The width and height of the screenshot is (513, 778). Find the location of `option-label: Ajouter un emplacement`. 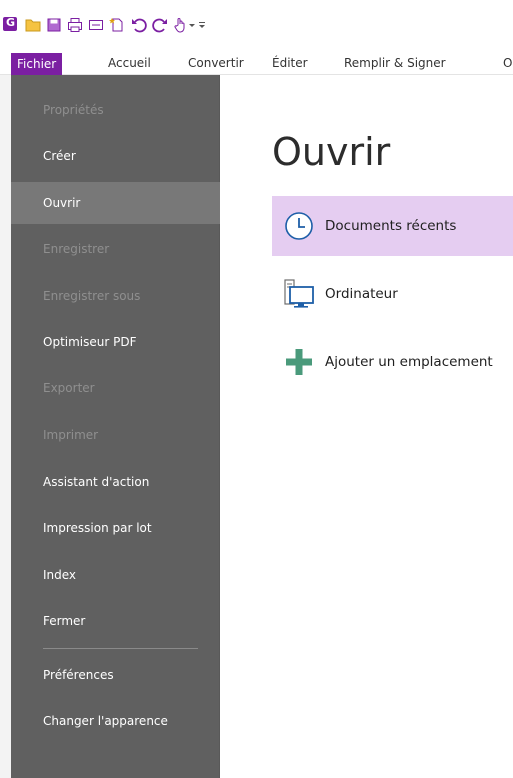

option-label: Ajouter un emplacement is located at coordinates (409, 362).